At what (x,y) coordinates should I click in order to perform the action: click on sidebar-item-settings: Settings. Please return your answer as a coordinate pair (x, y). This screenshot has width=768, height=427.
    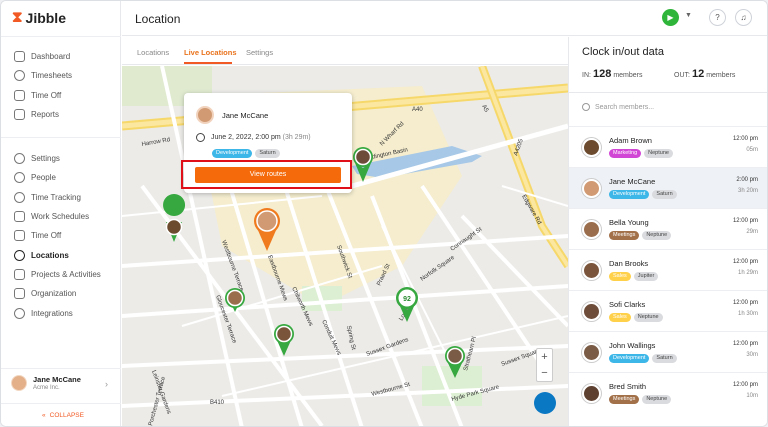
    Looking at the image, I should click on (61, 158).